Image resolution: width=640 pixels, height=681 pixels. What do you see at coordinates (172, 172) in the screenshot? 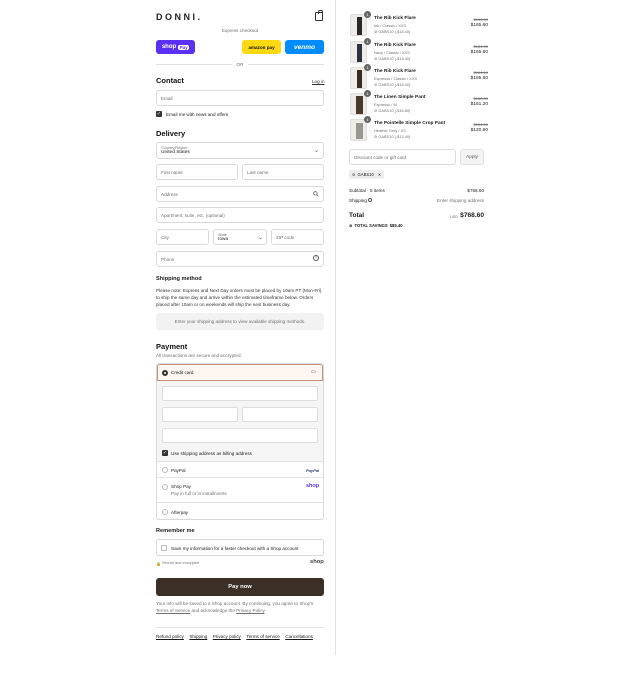
I see `first-name-placeholder: First name` at bounding box center [172, 172].